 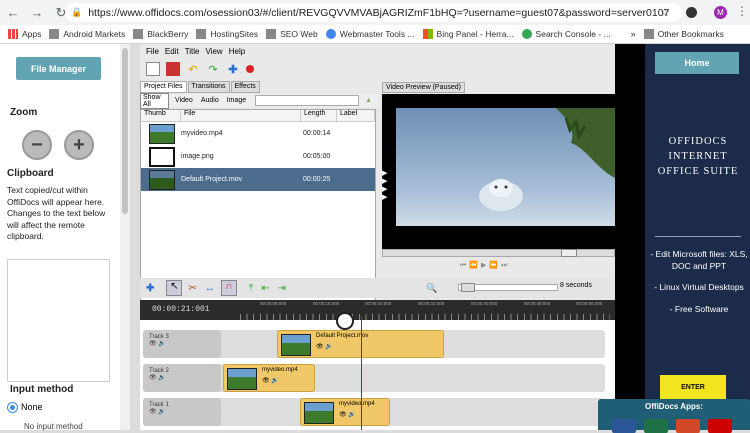 What do you see at coordinates (87, 34) in the screenshot?
I see `bookmark-android-markets: Android Markets` at bounding box center [87, 34].